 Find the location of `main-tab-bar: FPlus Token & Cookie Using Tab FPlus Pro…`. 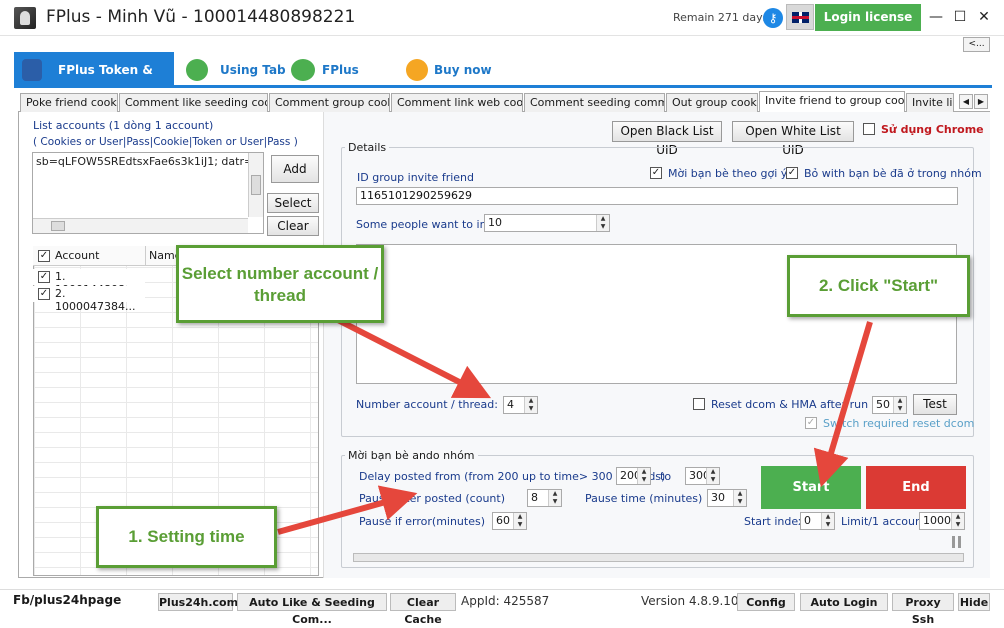

main-tab-bar: FPlus Token & Cookie Using Tab FPlus Pro… is located at coordinates (503, 82).